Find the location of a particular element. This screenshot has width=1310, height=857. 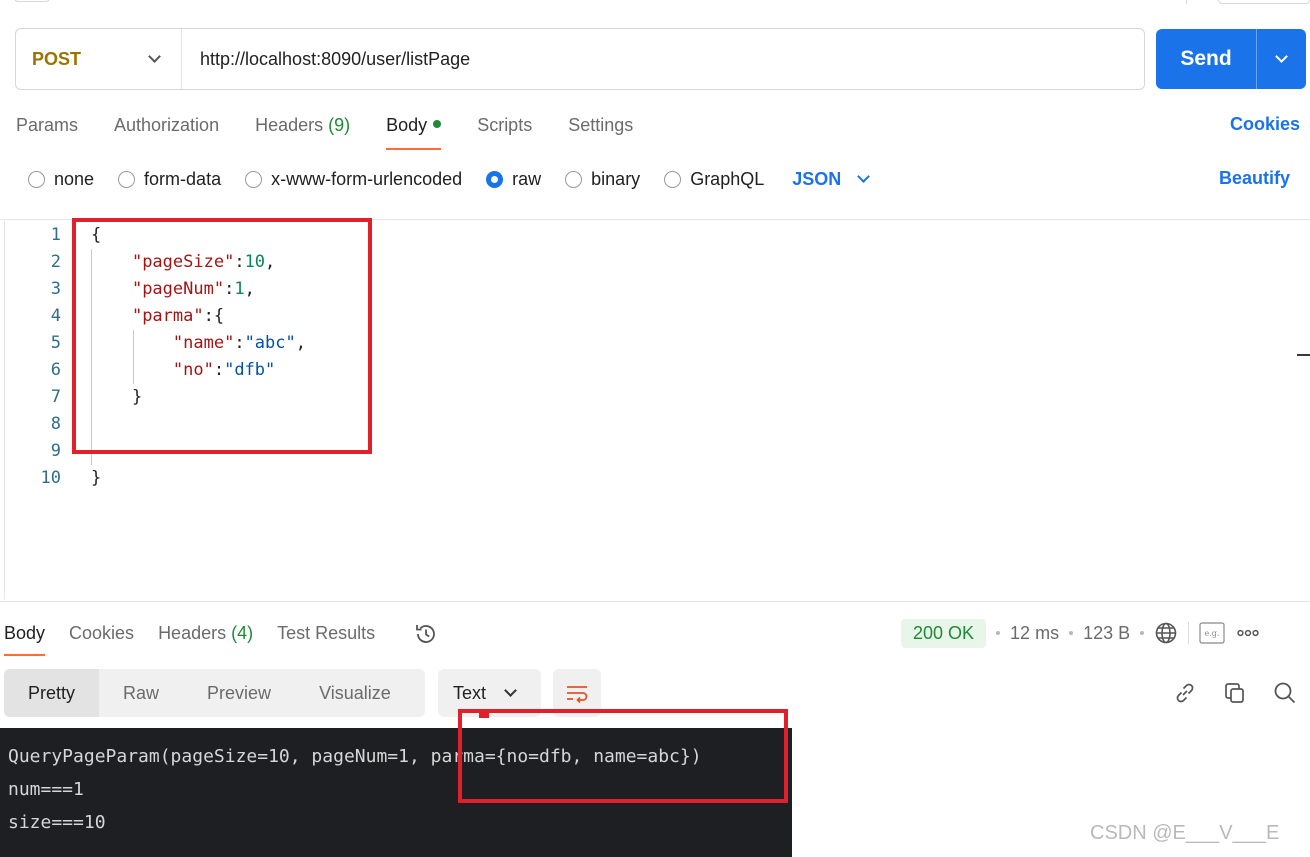

view-visualize: Visualize is located at coordinates (355, 693).